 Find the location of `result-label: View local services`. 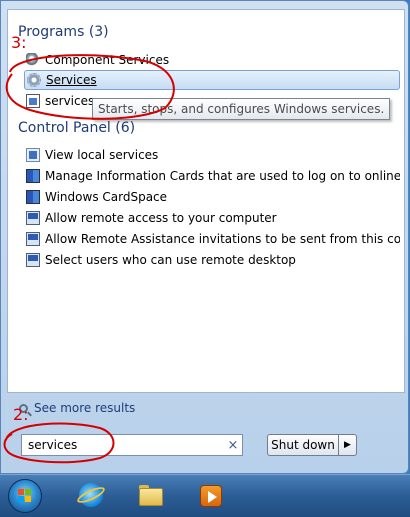

result-label: View local services is located at coordinates (102, 155).